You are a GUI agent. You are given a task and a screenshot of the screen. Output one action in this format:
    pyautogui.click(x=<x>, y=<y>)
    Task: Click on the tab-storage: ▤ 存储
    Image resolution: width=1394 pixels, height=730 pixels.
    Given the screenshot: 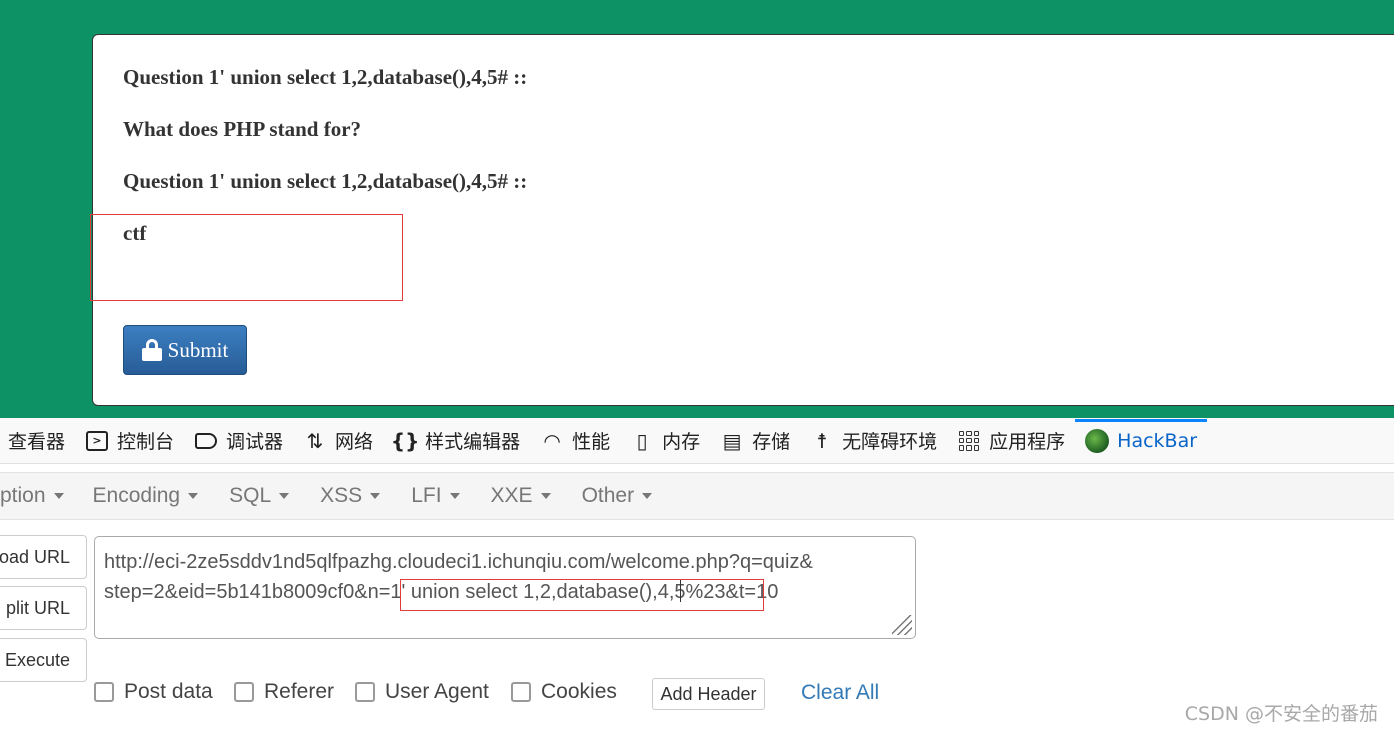 What is the action you would take?
    pyautogui.click(x=755, y=441)
    